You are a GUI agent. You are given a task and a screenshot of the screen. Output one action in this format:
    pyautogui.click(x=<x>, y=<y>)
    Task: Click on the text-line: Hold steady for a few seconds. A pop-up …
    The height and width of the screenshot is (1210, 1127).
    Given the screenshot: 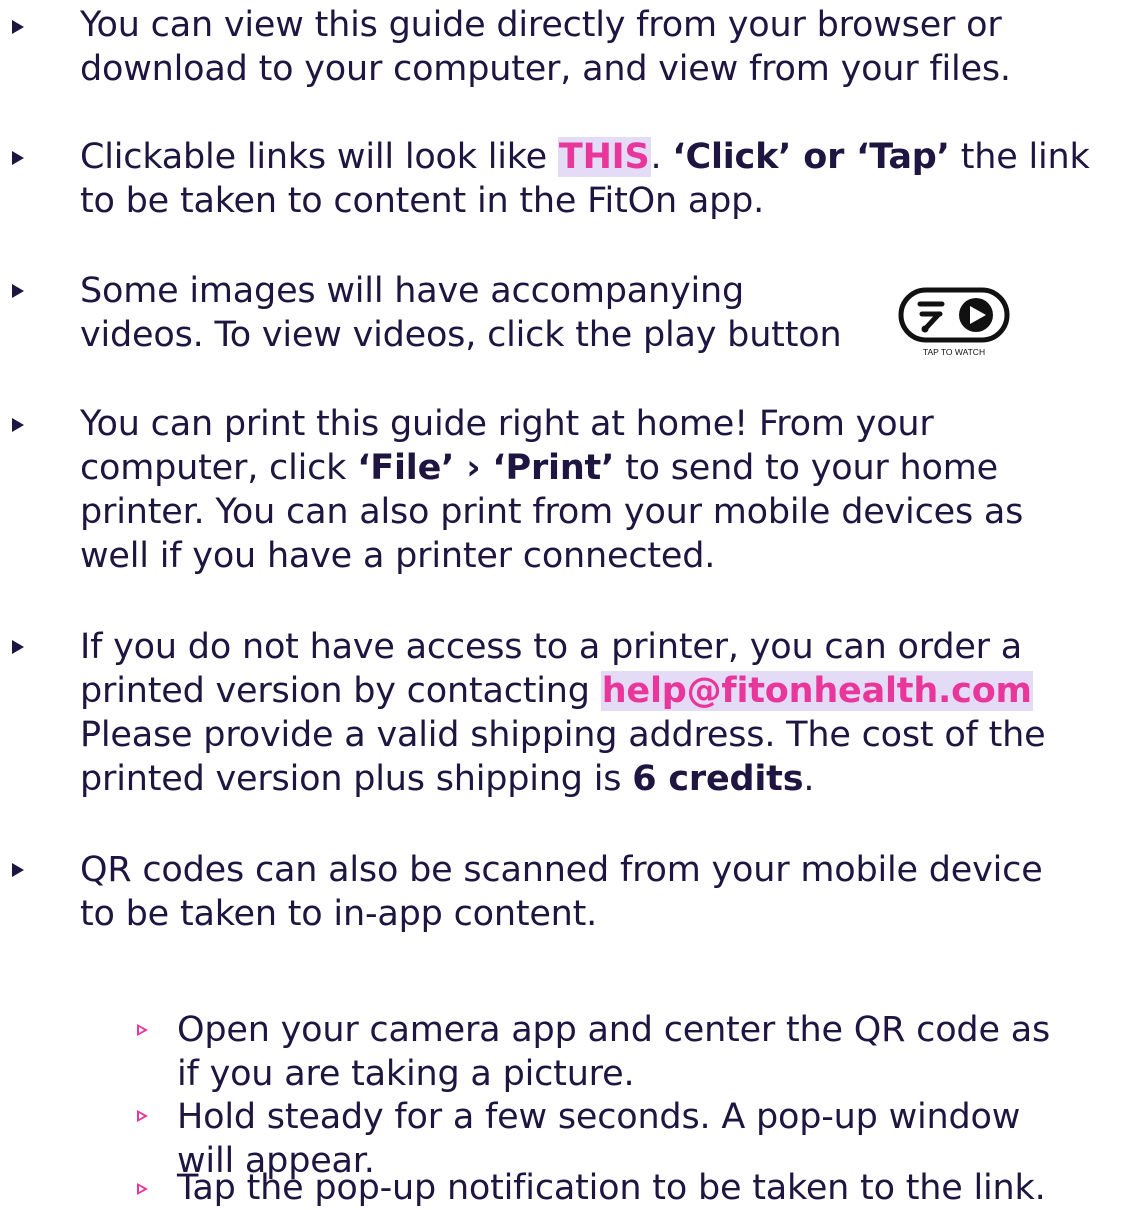 What is the action you would take?
    pyautogui.click(x=599, y=1117)
    